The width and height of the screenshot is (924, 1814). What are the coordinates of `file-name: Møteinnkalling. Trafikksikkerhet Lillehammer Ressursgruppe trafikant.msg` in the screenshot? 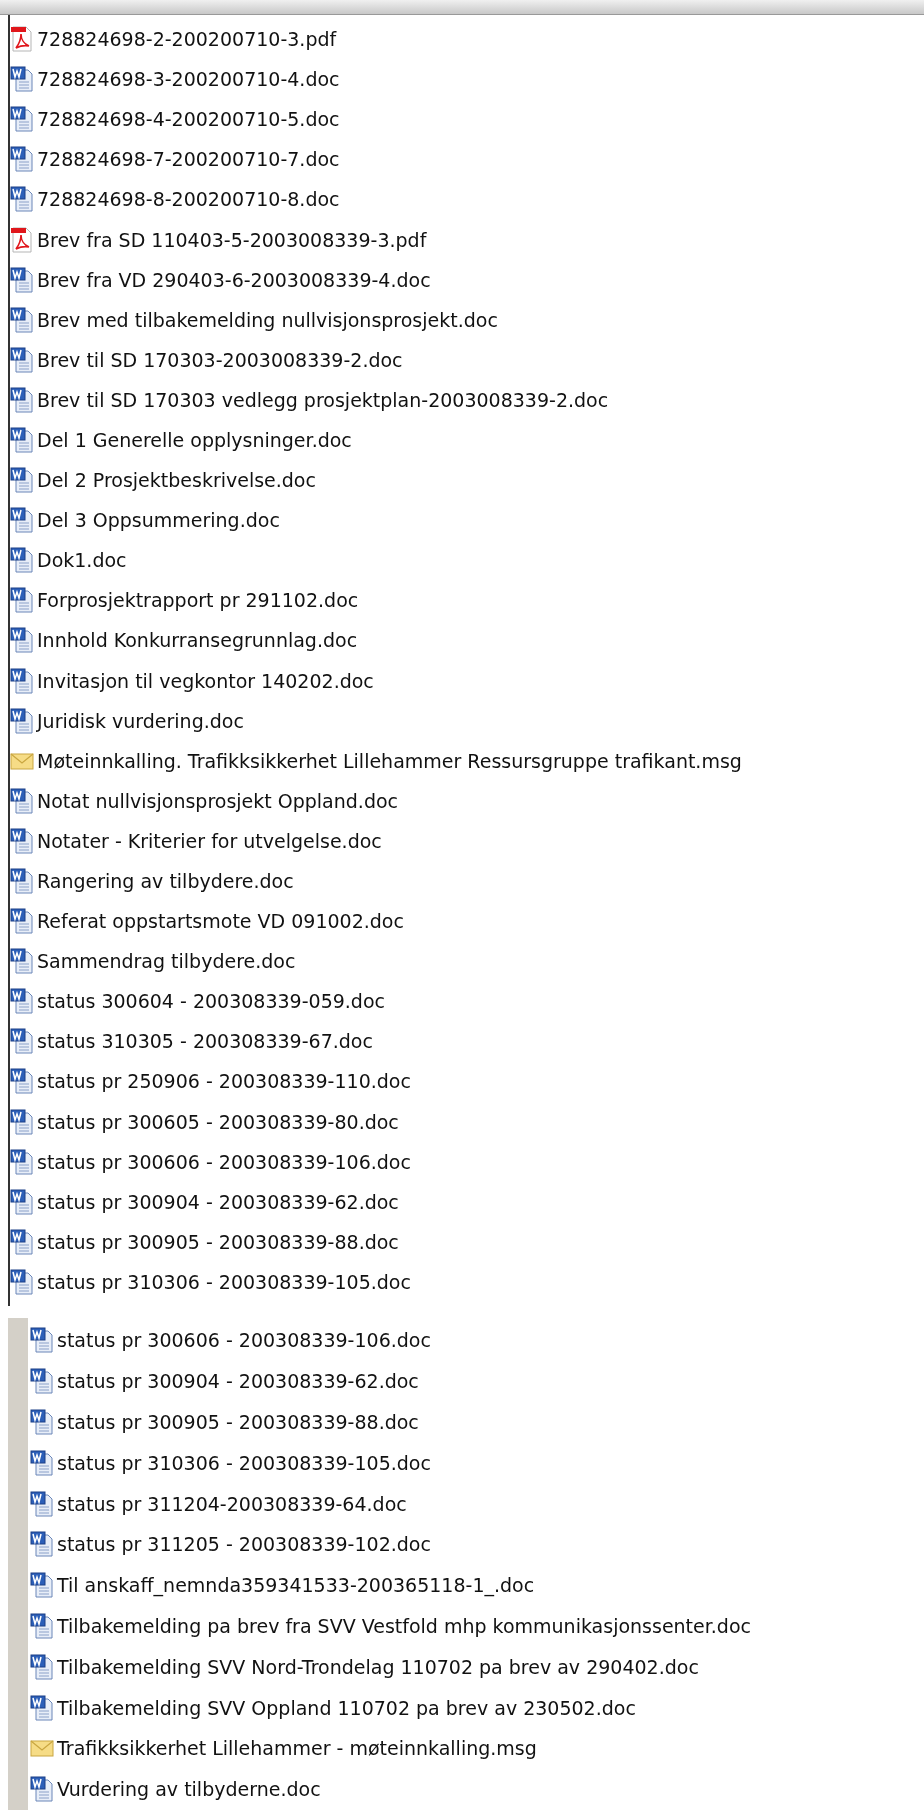 It's located at (389, 760).